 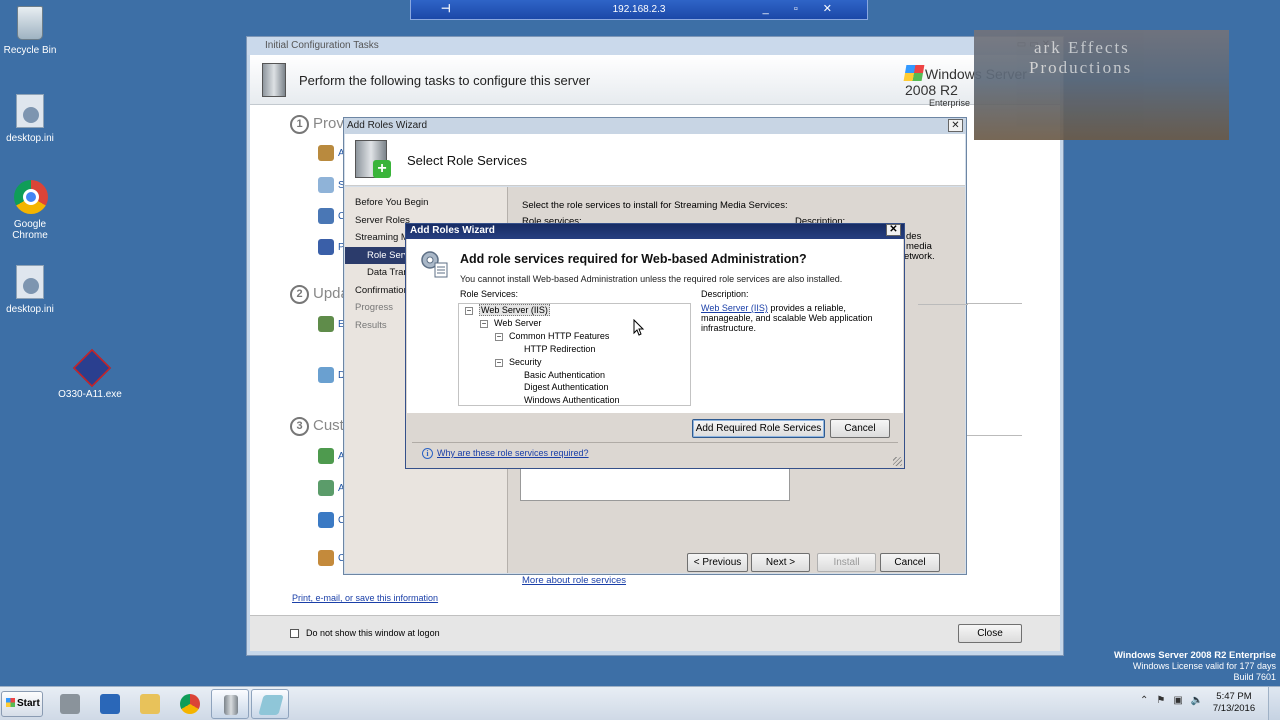 What do you see at coordinates (426, 203) in the screenshot?
I see `step-before-you-begin: Before You Begin` at bounding box center [426, 203].